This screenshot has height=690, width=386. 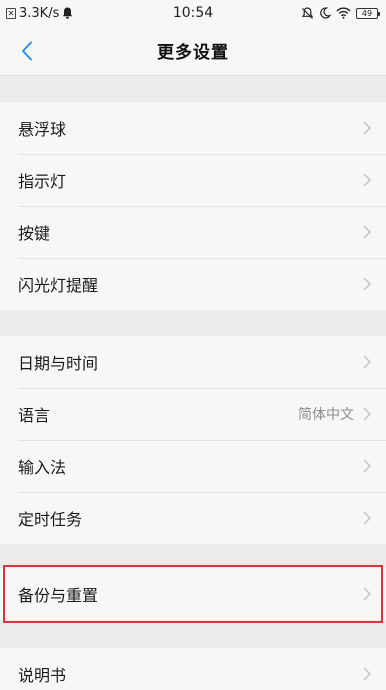 I want to click on settings-group-manual: 说明书, so click(x=193, y=669).